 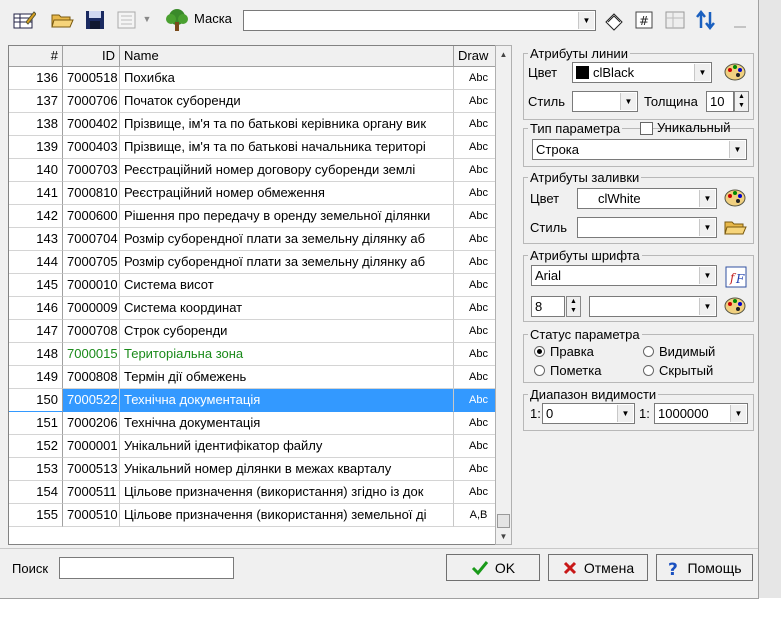 What do you see at coordinates (593, 394) in the screenshot?
I see `visibility-range-title: Диапазон видимости` at bounding box center [593, 394].